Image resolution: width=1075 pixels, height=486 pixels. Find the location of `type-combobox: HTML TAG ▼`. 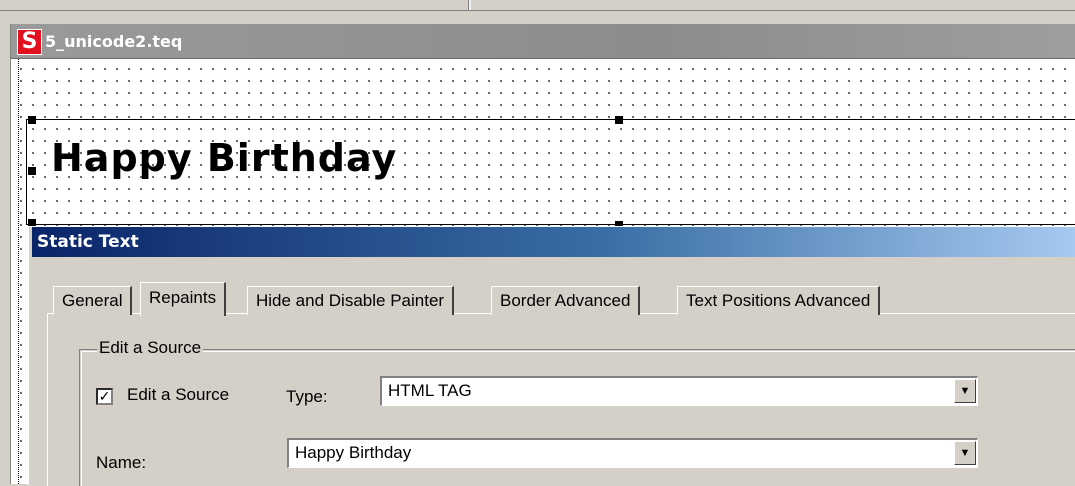

type-combobox: HTML TAG ▼ is located at coordinates (679, 391).